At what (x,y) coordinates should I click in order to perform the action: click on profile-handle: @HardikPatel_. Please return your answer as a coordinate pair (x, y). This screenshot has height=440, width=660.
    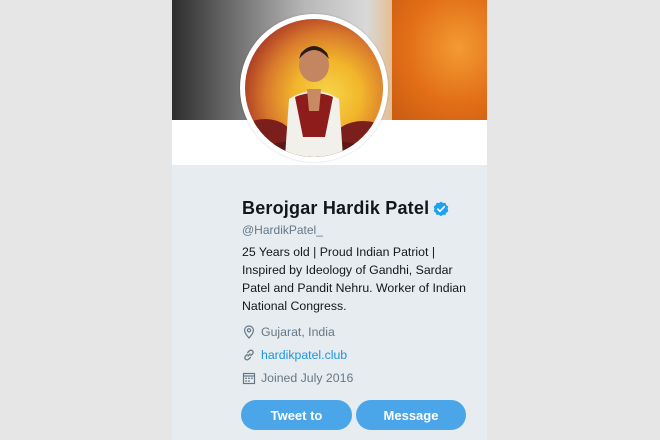
    Looking at the image, I should click on (282, 230).